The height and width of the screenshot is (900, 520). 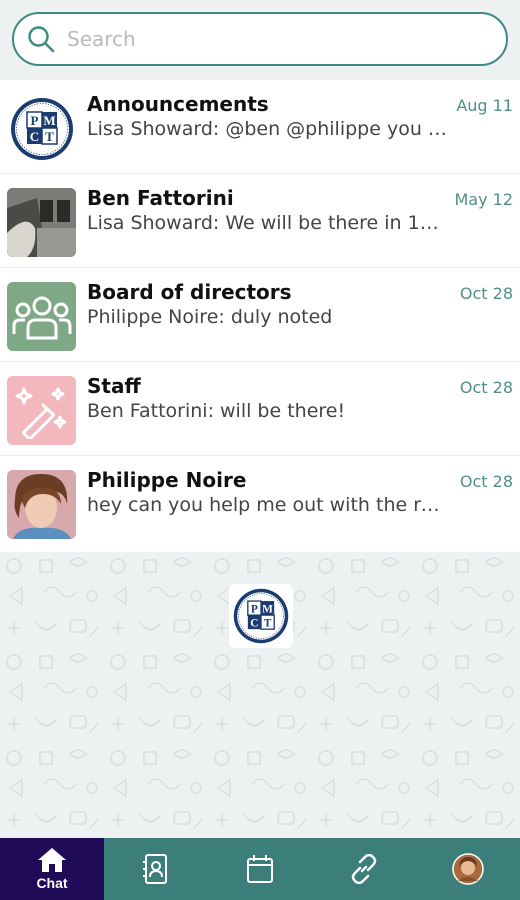 I want to click on nav-profile, so click(x=468, y=869).